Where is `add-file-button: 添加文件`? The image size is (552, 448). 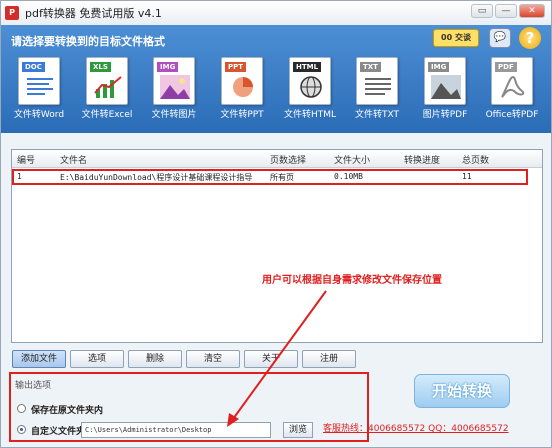 add-file-button: 添加文件 is located at coordinates (39, 359).